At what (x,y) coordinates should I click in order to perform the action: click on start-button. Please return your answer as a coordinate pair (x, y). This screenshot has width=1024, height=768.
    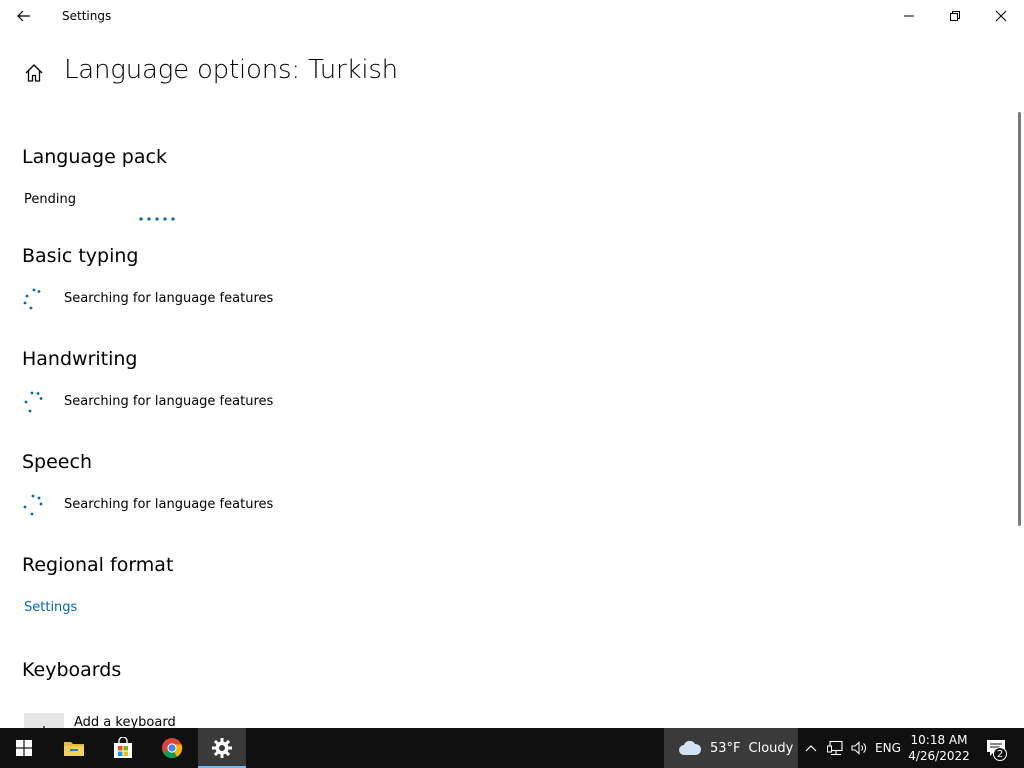
    Looking at the image, I should click on (24, 748).